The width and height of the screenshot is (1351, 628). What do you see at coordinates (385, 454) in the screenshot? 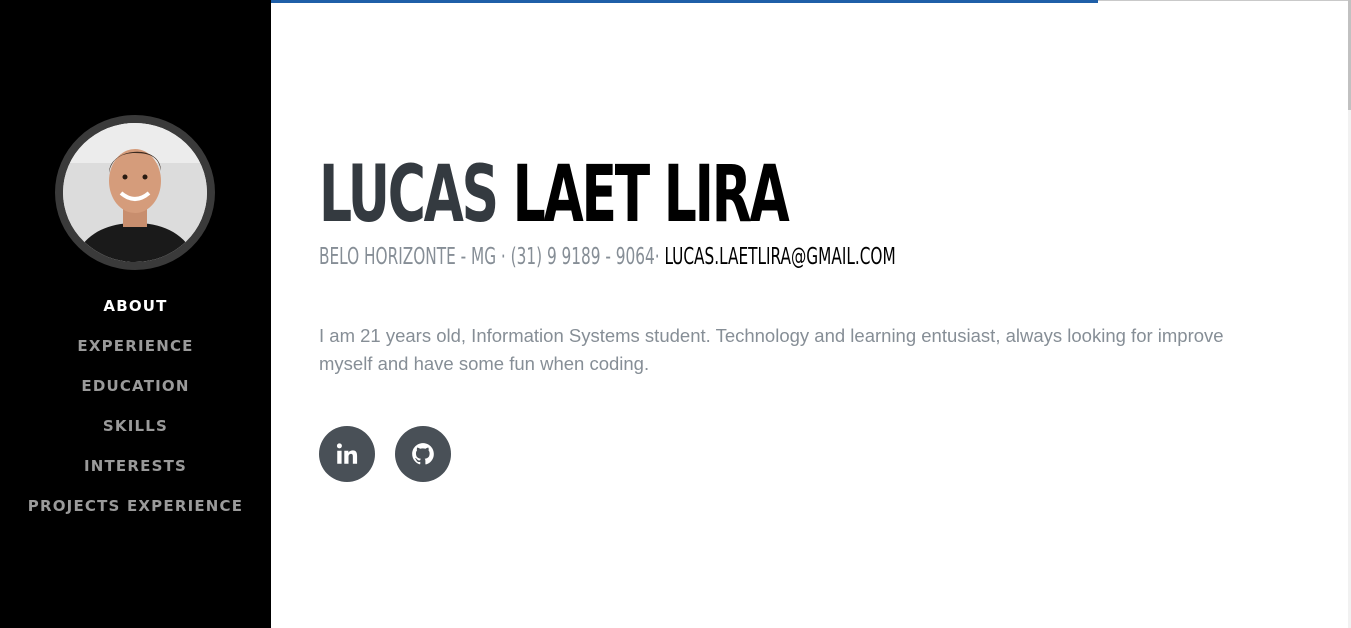
I see `social-icons` at bounding box center [385, 454].